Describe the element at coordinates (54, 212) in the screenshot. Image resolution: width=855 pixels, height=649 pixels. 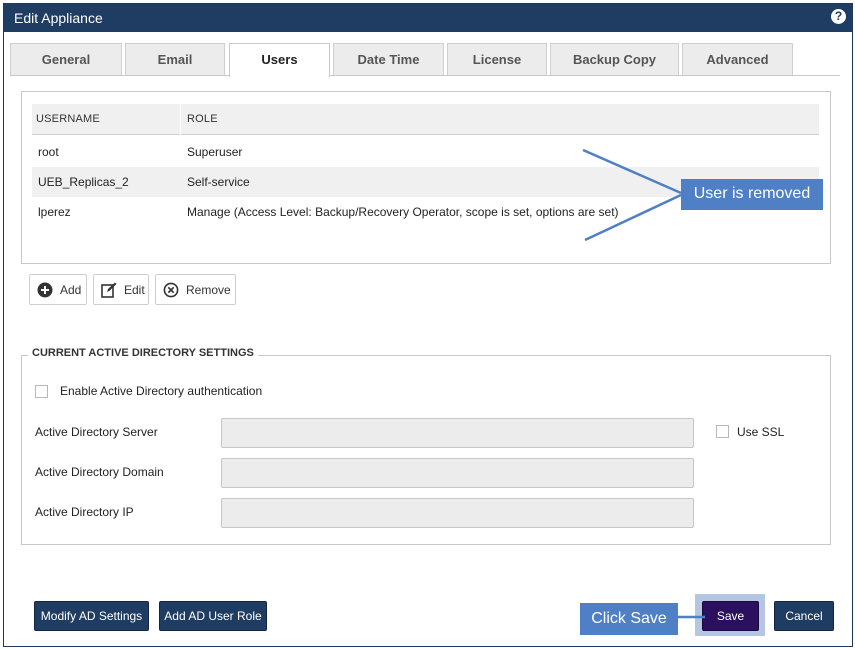
I see `username-cell: lperez` at that location.